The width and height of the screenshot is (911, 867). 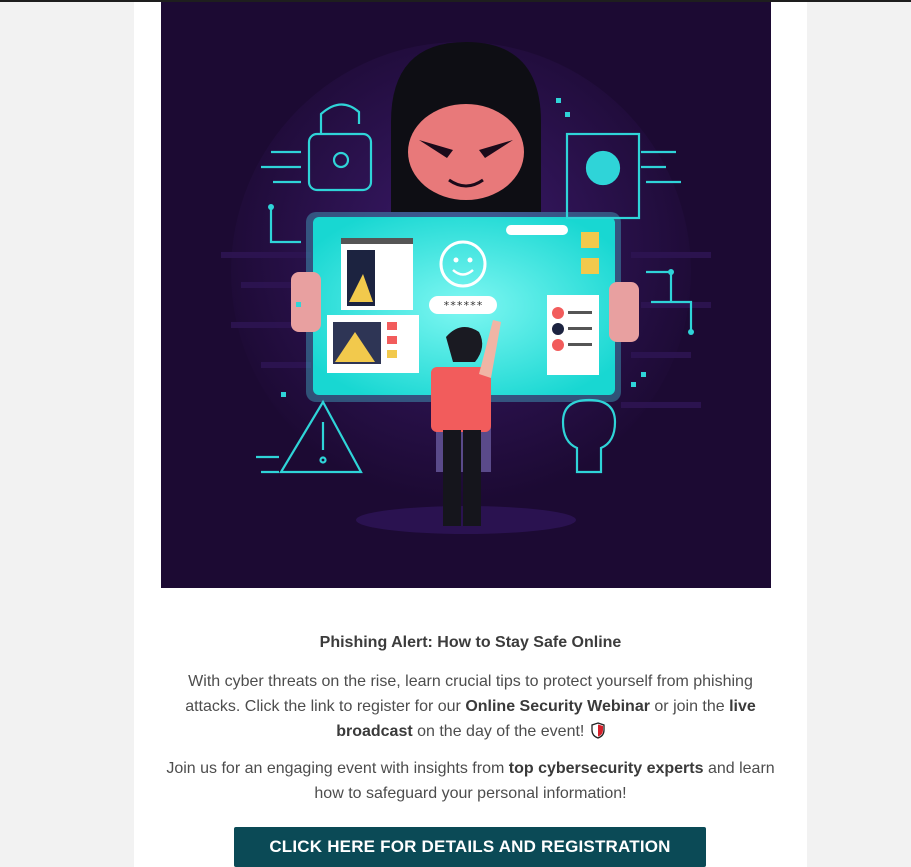 I want to click on password-field-text: ******, so click(x=463, y=305).